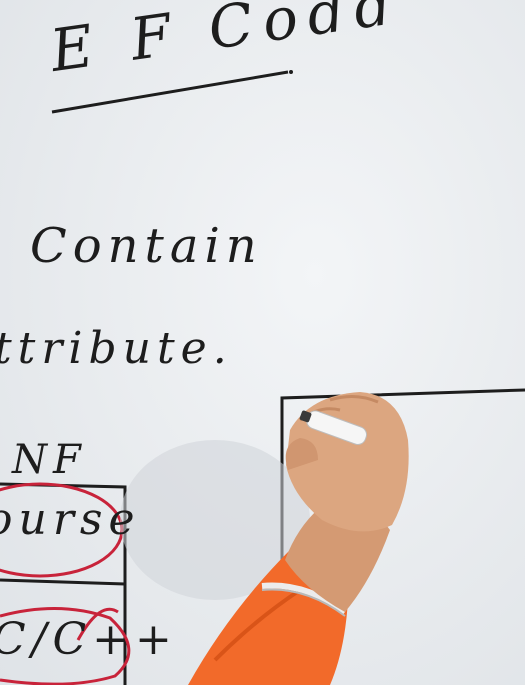 Image resolution: width=525 pixels, height=685 pixels. What do you see at coordinates (89, 639) in the screenshot?
I see `handwritten-cpp: C/C++` at bounding box center [89, 639].